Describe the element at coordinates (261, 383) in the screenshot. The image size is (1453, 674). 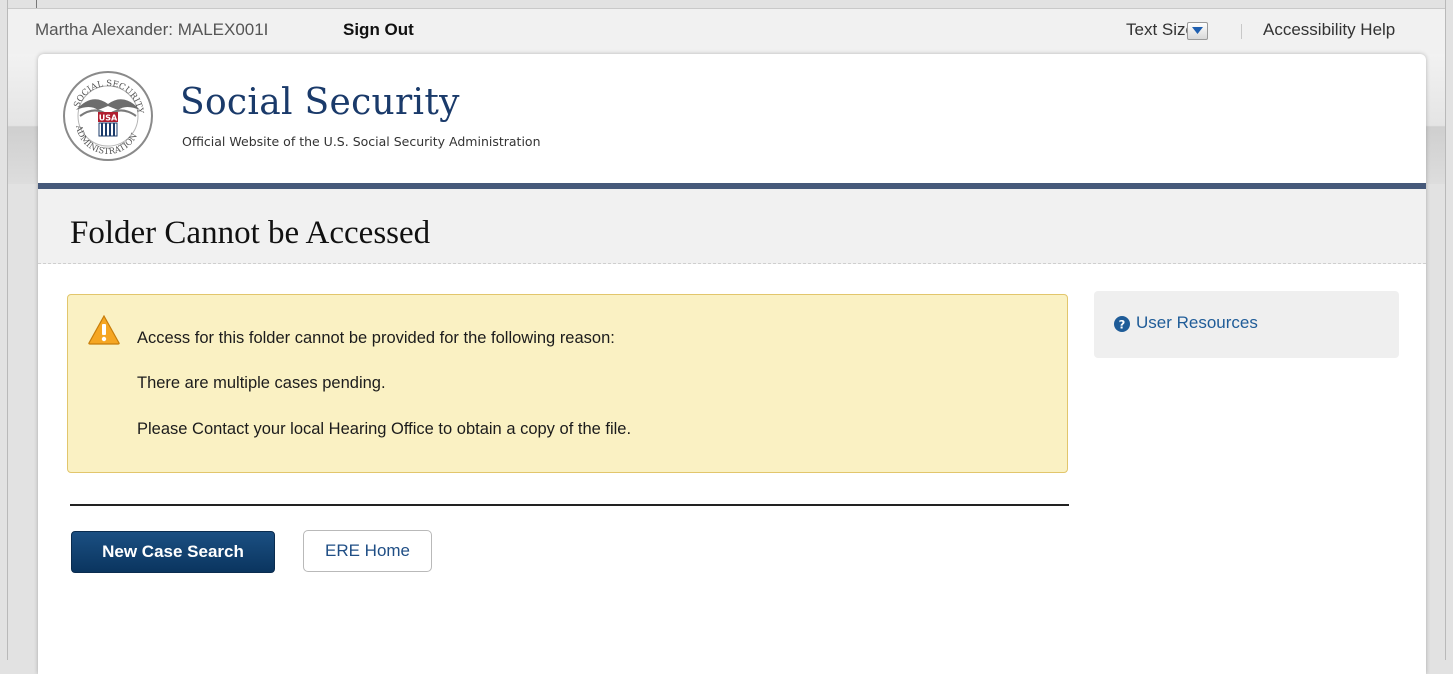
I see `alert-reason: There are multiple cases pending.` at that location.